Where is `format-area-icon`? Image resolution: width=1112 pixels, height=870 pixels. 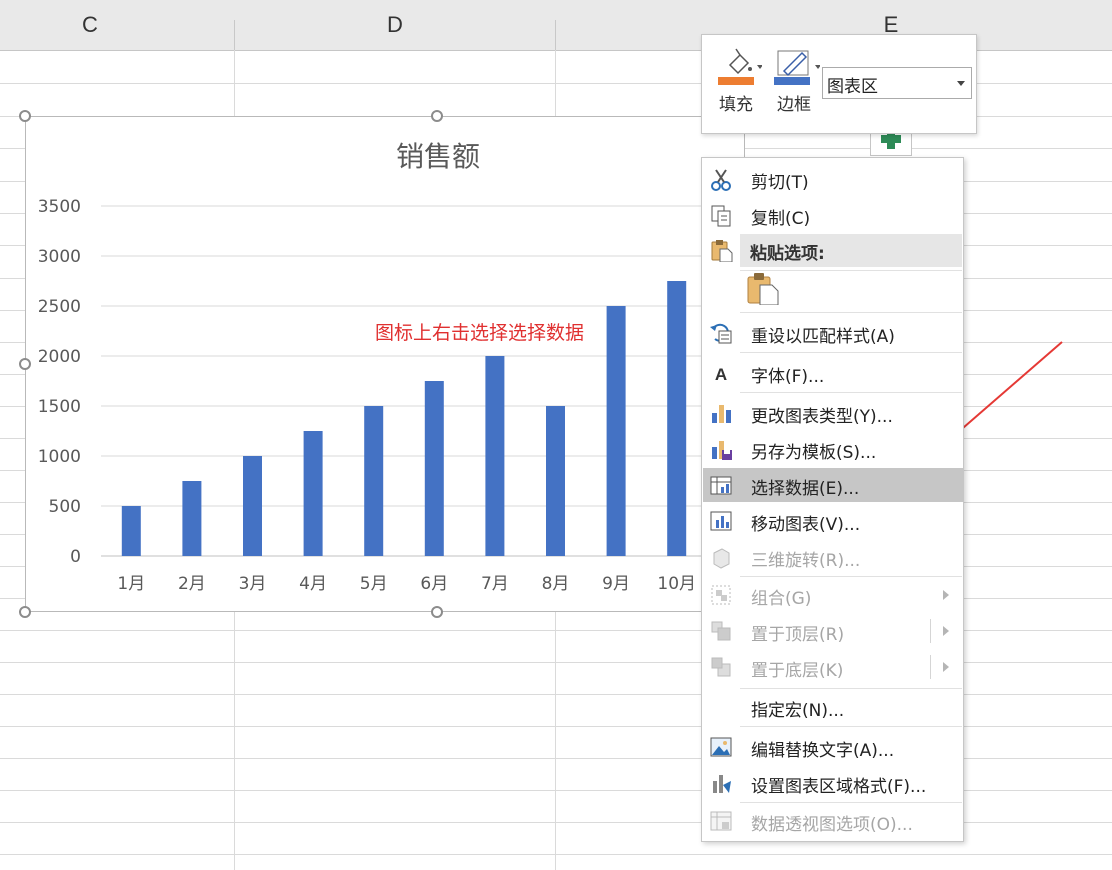
format-area-icon is located at coordinates (721, 783).